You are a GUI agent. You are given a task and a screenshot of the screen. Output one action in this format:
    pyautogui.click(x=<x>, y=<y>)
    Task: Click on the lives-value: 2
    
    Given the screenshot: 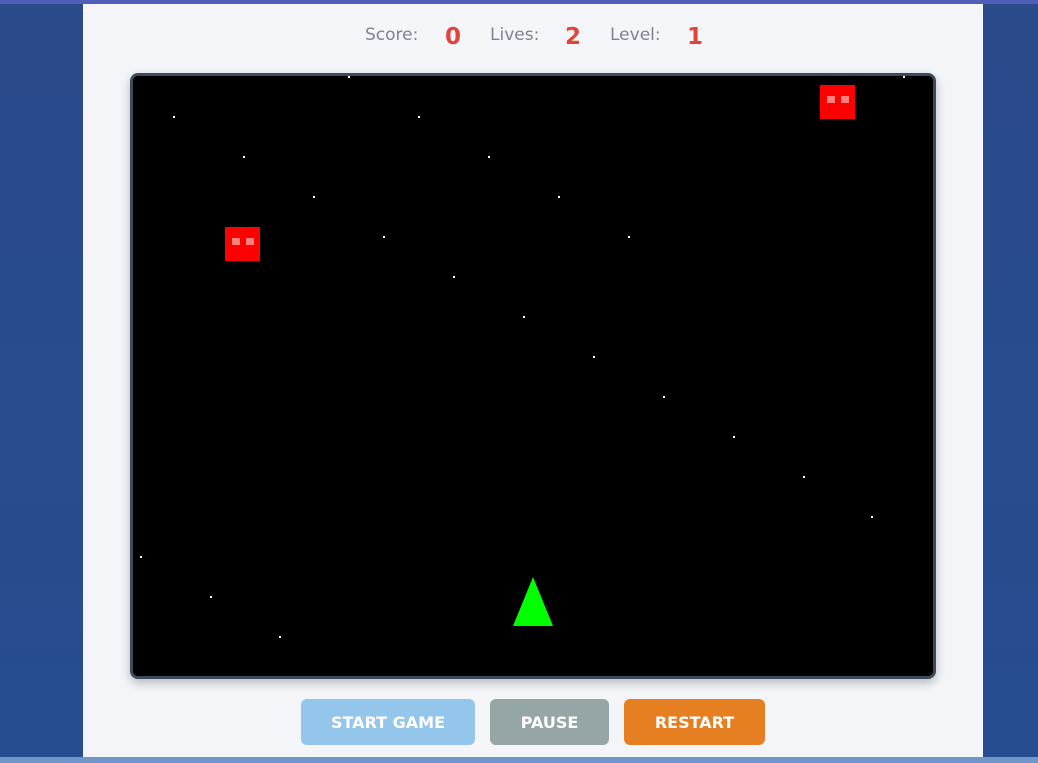 What is the action you would take?
    pyautogui.click(x=573, y=37)
    